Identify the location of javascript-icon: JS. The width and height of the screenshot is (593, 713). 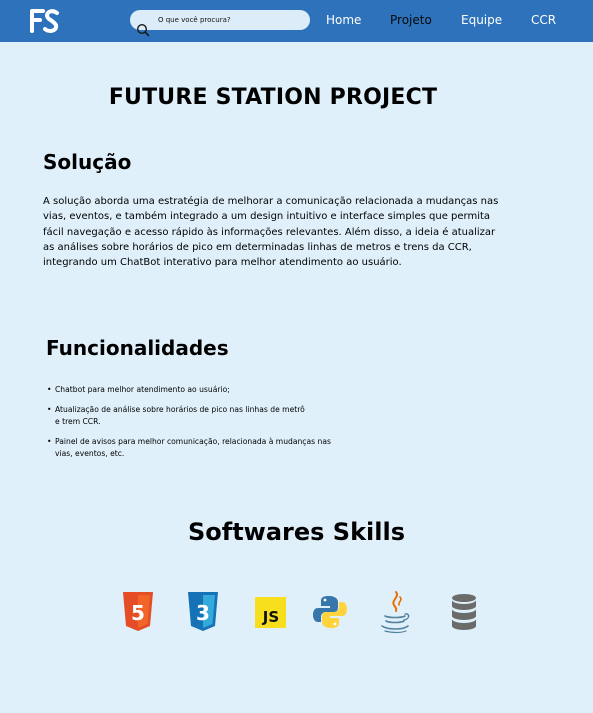
(272, 612).